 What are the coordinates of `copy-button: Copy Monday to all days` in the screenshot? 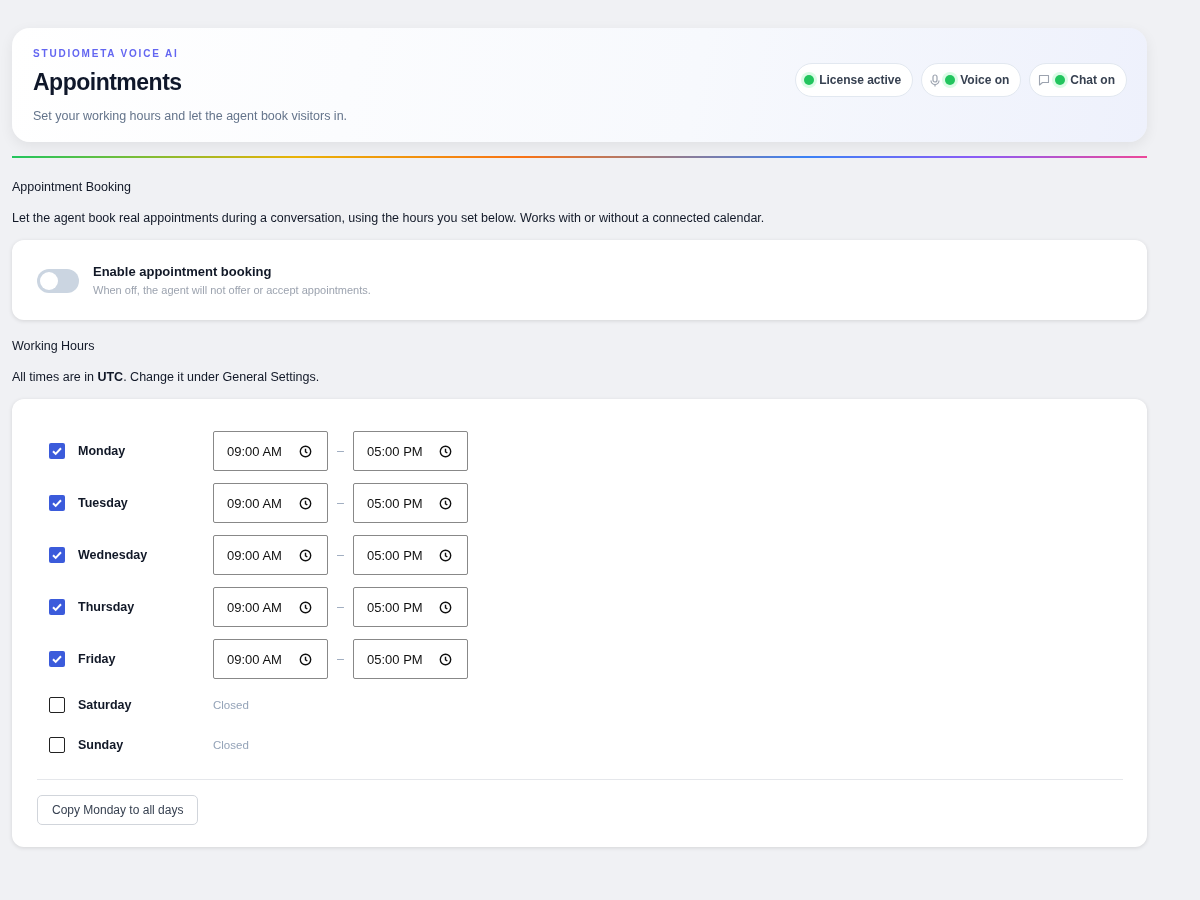 It's located at (118, 810).